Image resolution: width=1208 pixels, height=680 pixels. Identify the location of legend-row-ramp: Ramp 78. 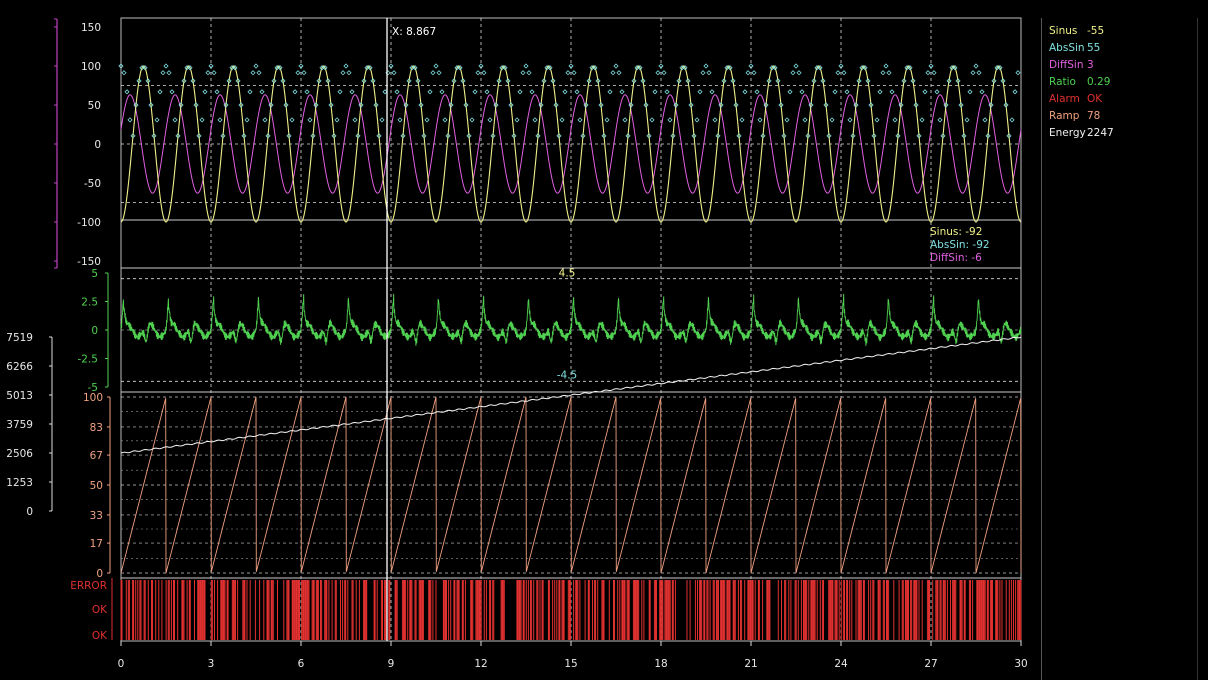
(1124, 115).